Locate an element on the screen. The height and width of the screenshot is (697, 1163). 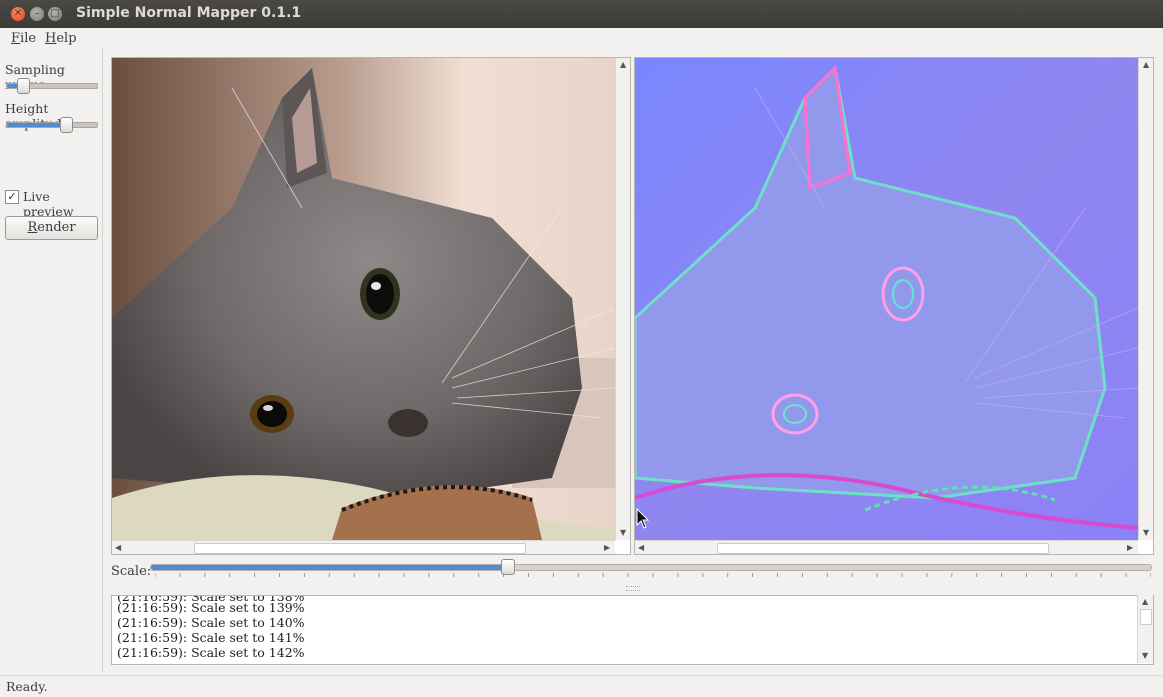
log-line: (21:16:59): Scale set to 139% is located at coordinates (211, 607).